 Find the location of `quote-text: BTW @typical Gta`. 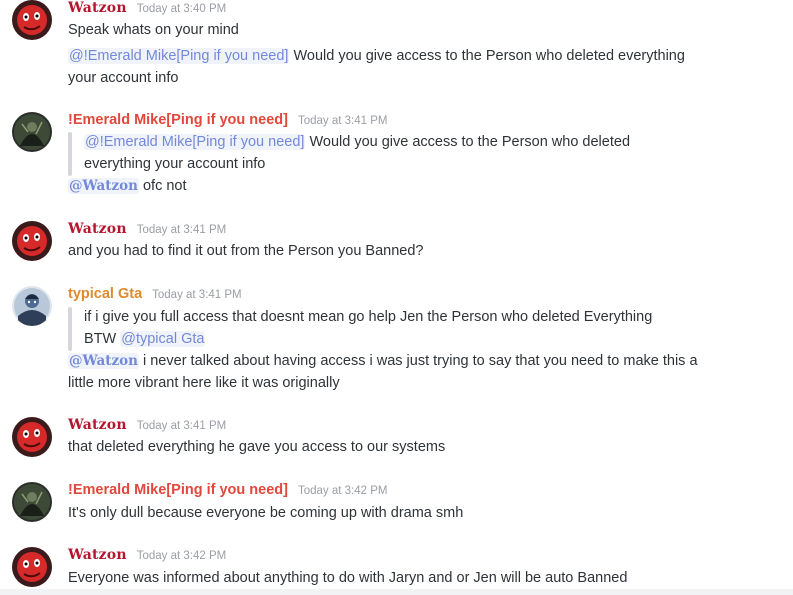

quote-text: BTW @typical Gta is located at coordinates (145, 339).